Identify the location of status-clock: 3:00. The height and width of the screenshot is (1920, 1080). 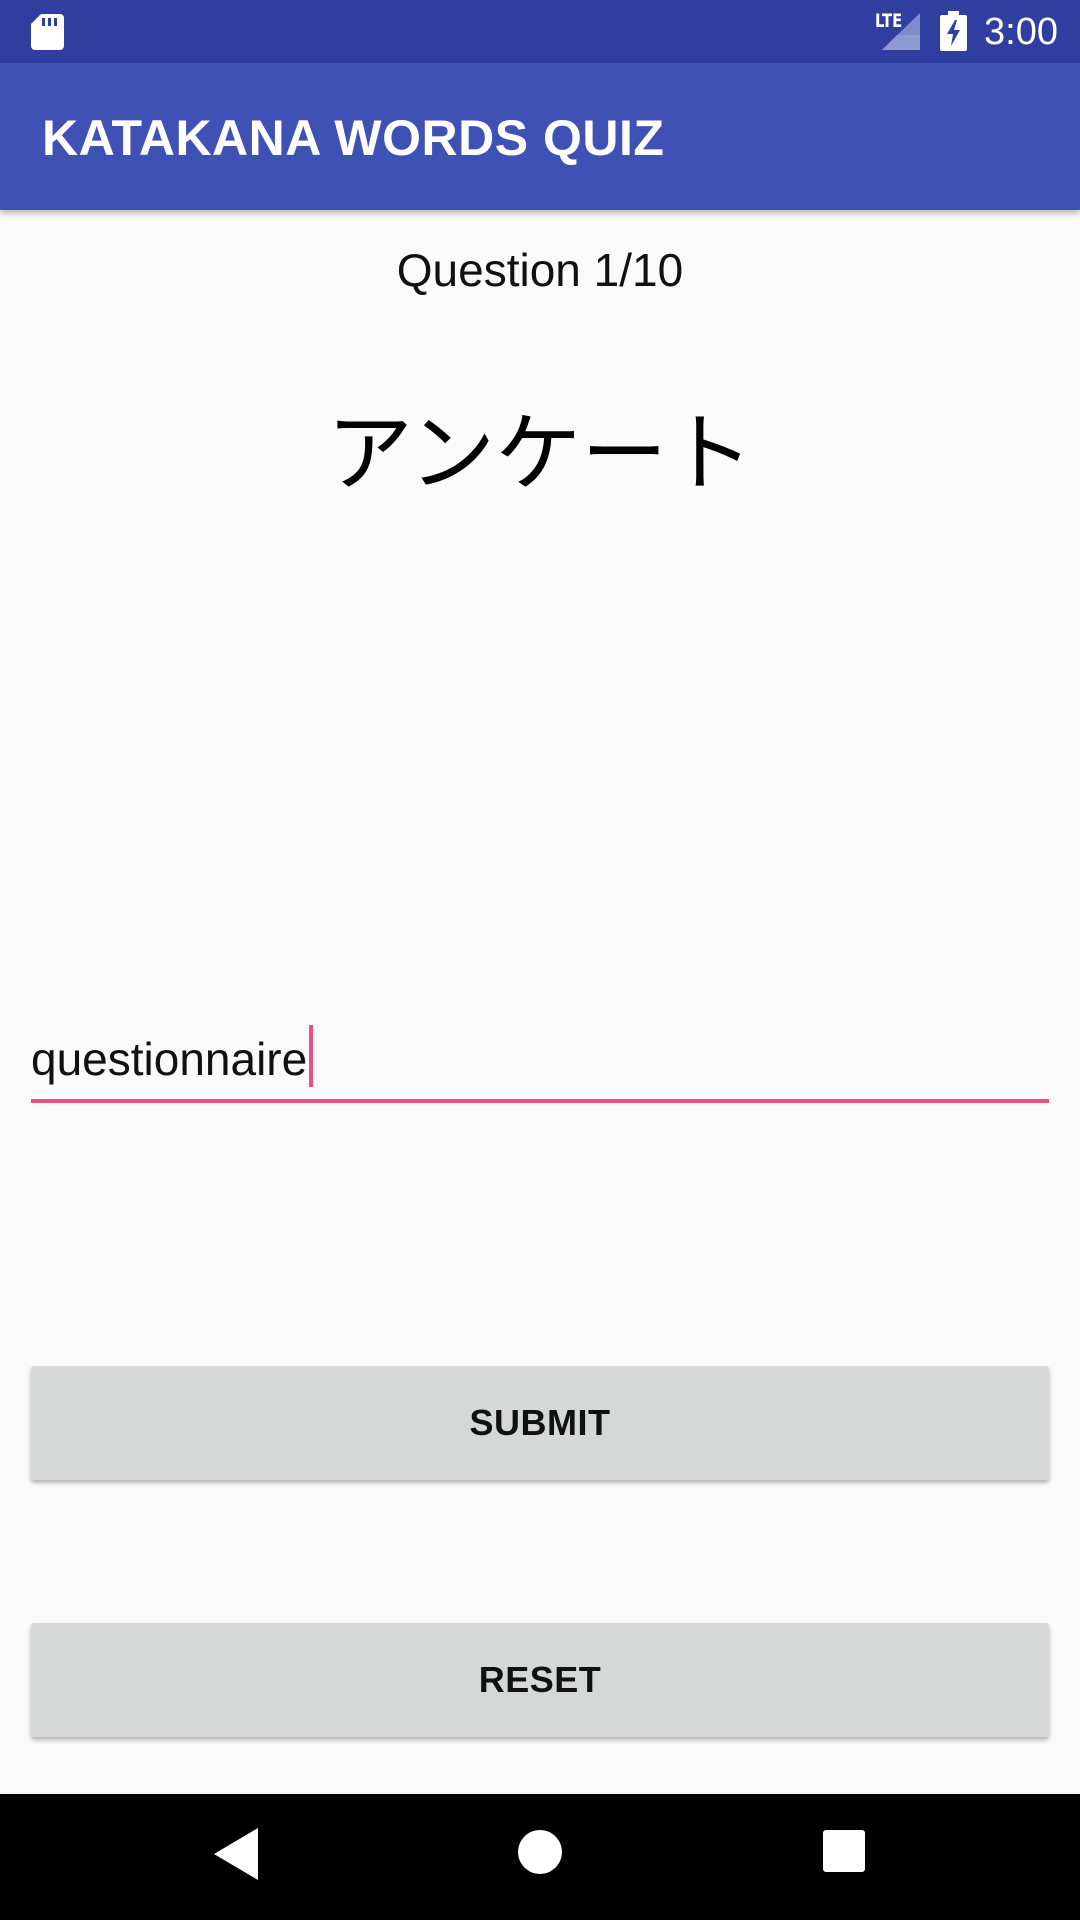
(1021, 32).